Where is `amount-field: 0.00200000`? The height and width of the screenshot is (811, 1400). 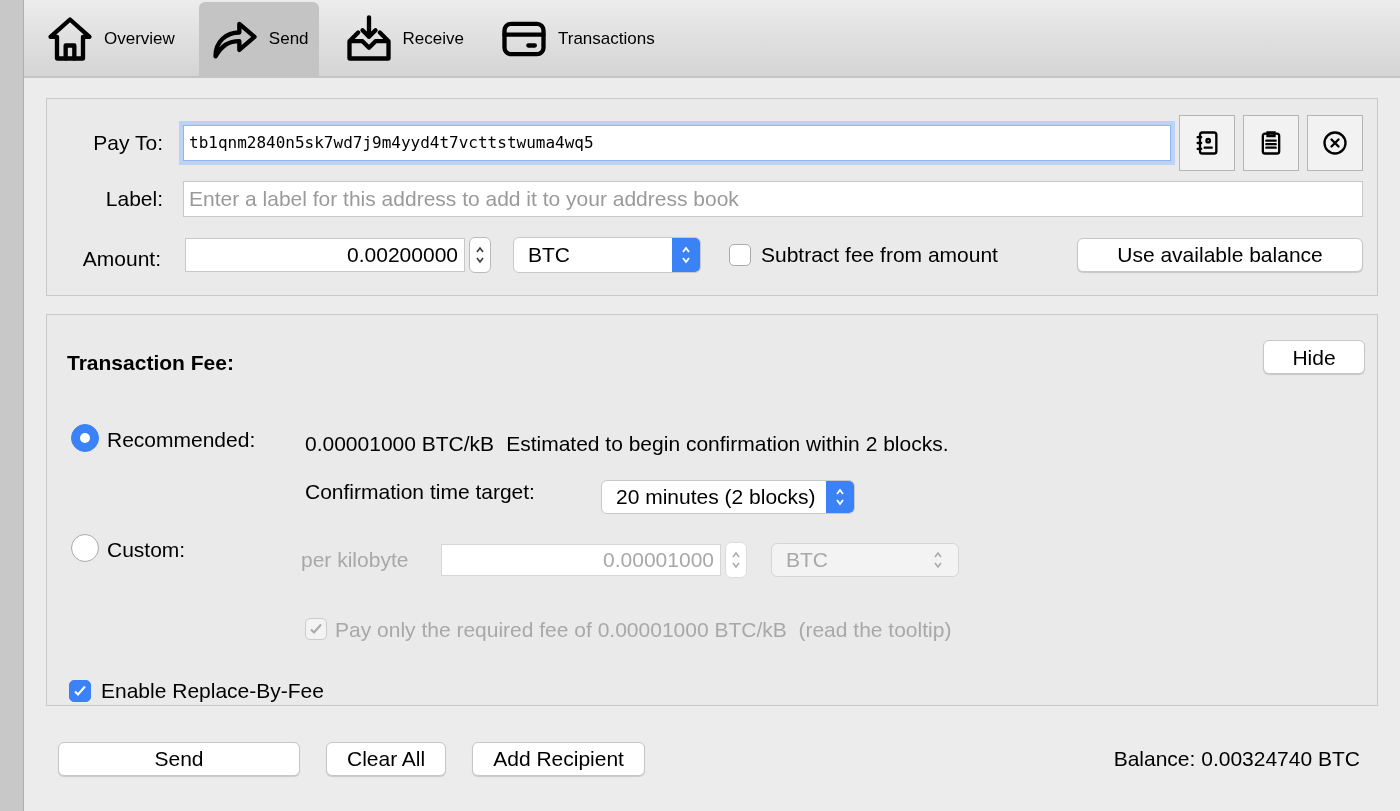 amount-field: 0.00200000 is located at coordinates (325, 254).